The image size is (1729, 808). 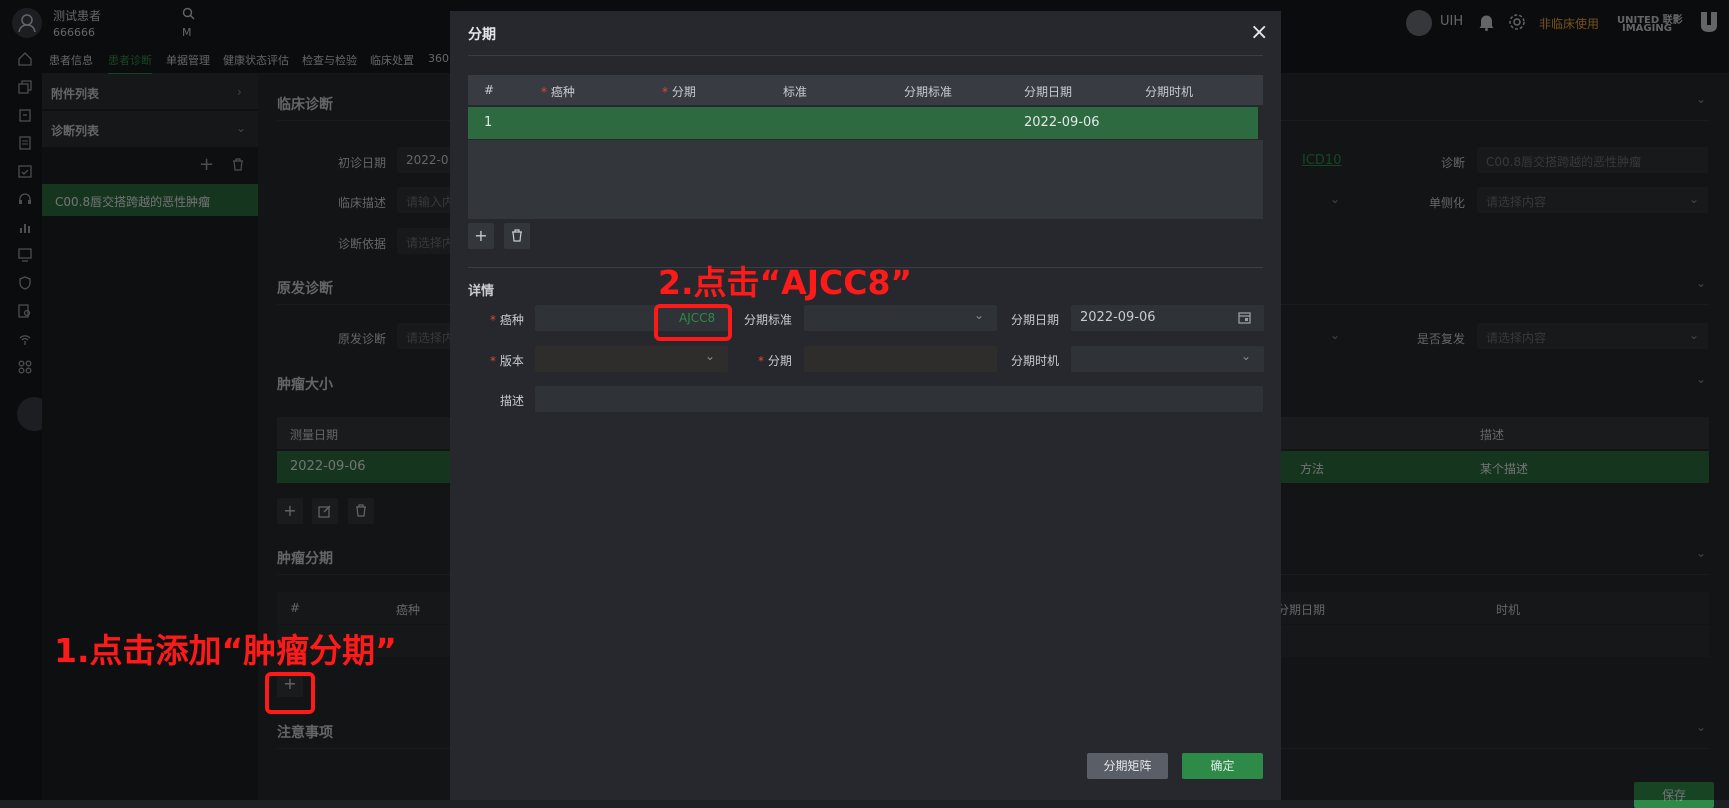 What do you see at coordinates (693, 322) in the screenshot?
I see `annotation-box-ajcc8` at bounding box center [693, 322].